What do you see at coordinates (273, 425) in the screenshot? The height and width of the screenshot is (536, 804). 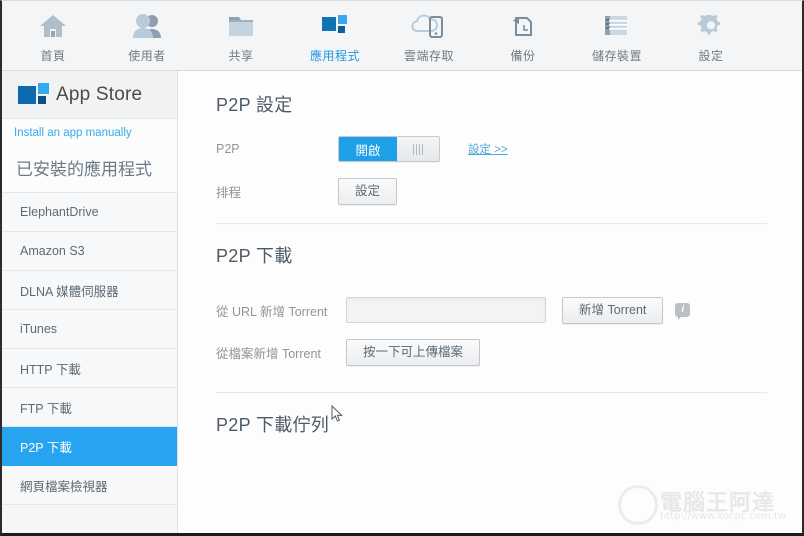 I see `p2p-queue-title: P2P 下載佇列` at bounding box center [273, 425].